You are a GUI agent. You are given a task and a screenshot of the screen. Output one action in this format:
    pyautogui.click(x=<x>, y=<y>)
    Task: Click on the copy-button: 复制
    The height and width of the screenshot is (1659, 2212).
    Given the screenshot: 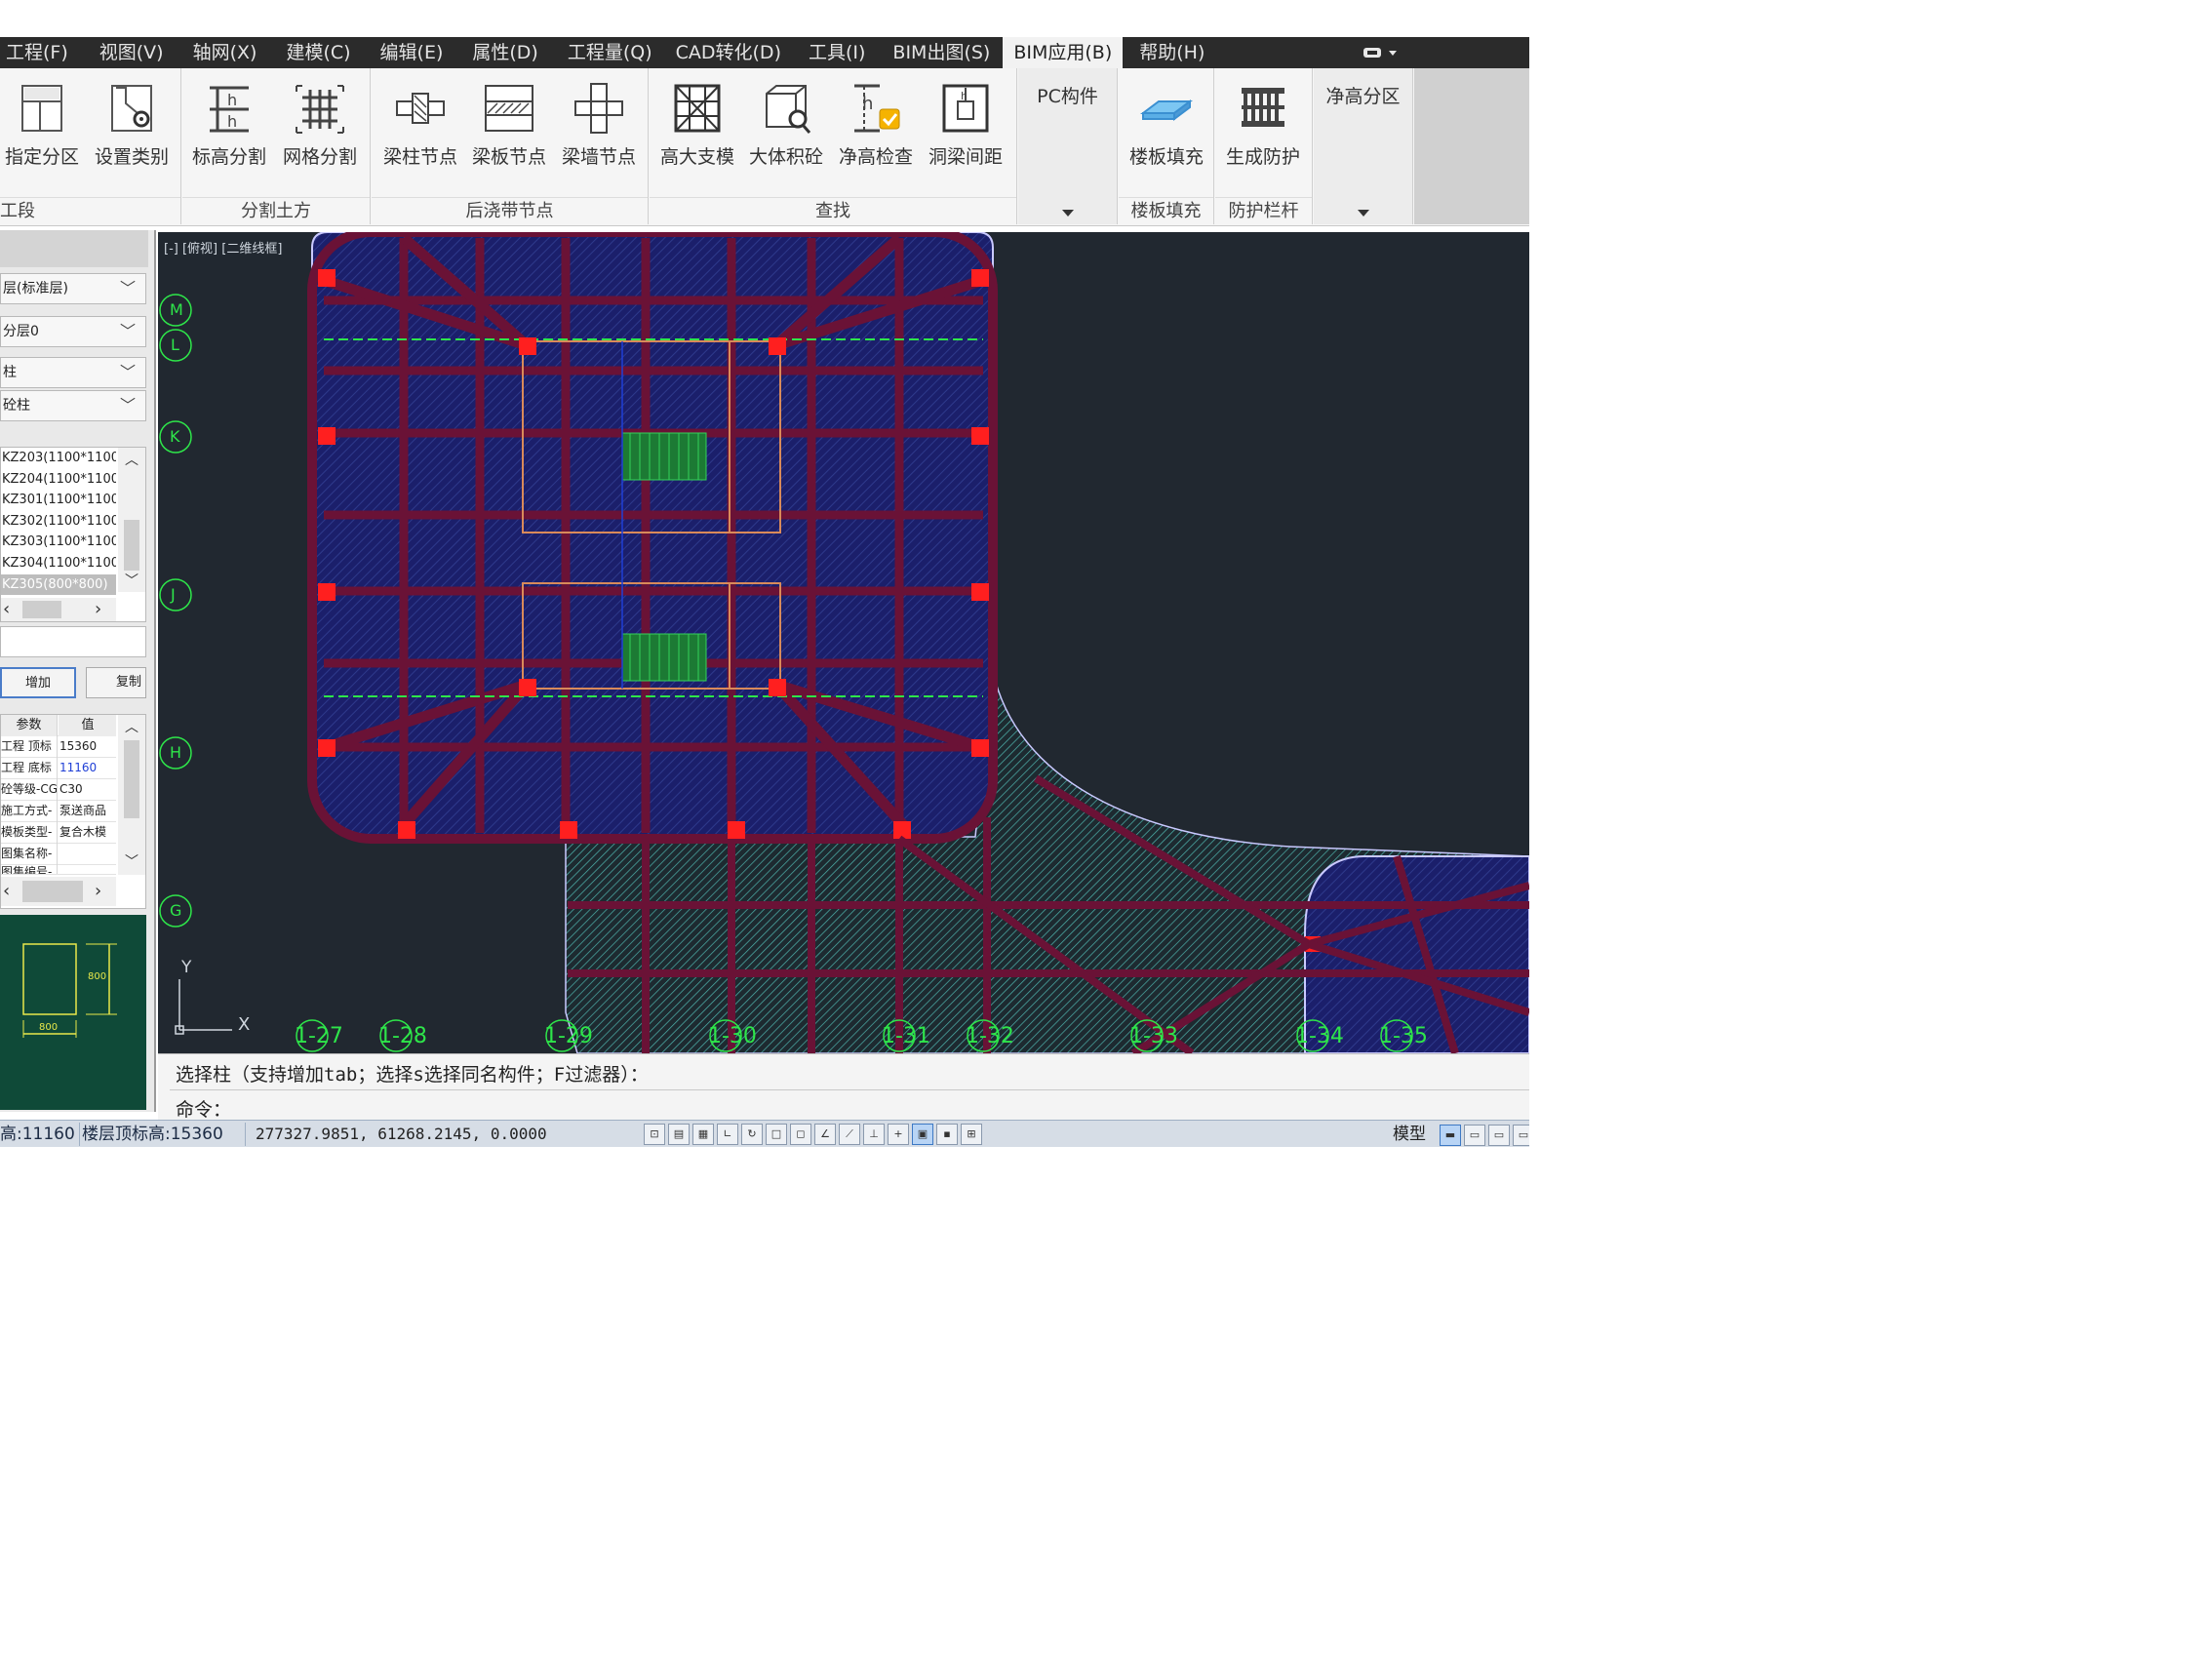 What is the action you would take?
    pyautogui.click(x=116, y=682)
    